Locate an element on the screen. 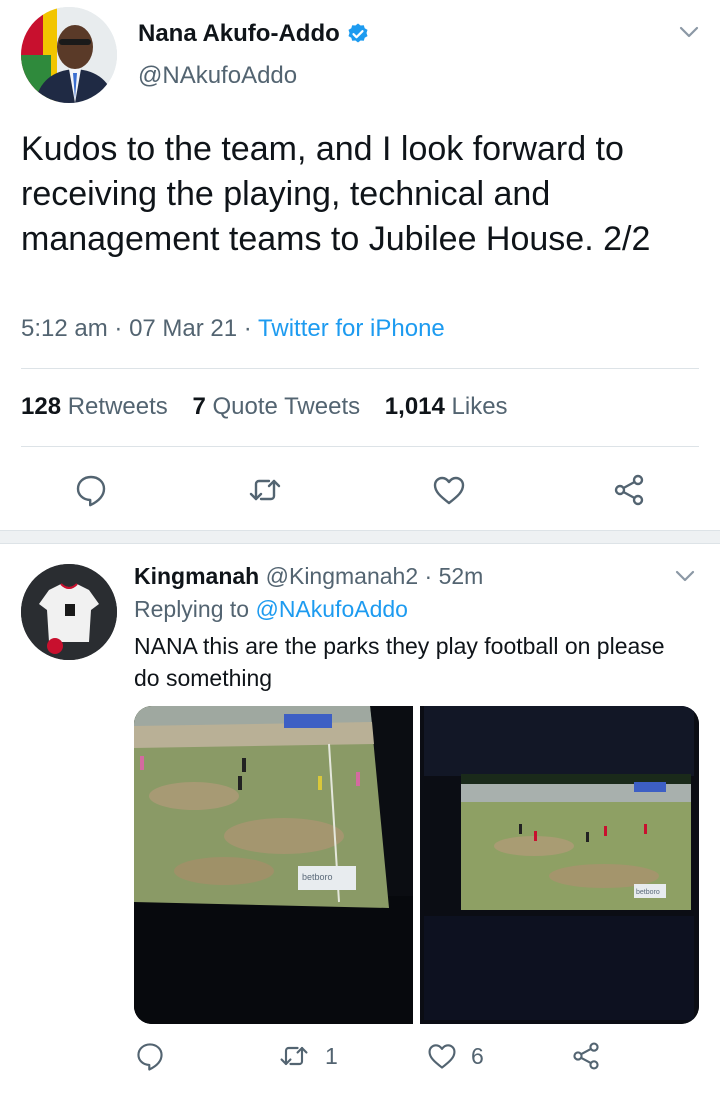 The width and height of the screenshot is (720, 1094). replying-to: Replying to @NAkufoAddo is located at coordinates (271, 609).